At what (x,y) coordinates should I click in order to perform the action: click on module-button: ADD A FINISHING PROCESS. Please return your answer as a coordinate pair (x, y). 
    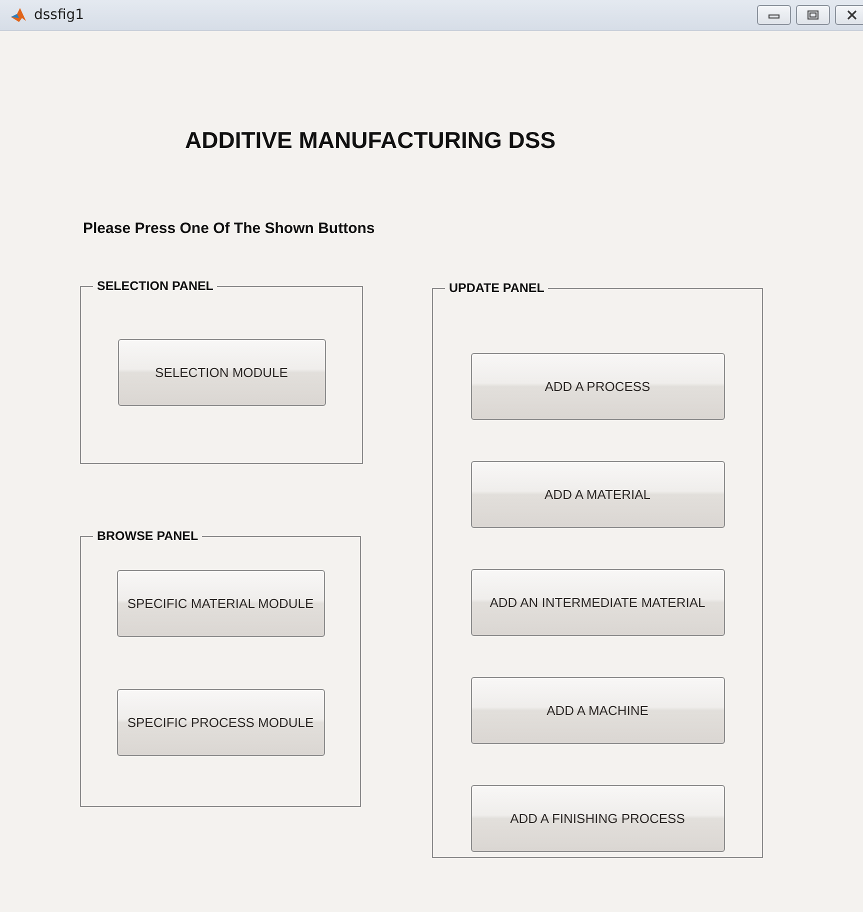
    Looking at the image, I should click on (597, 818).